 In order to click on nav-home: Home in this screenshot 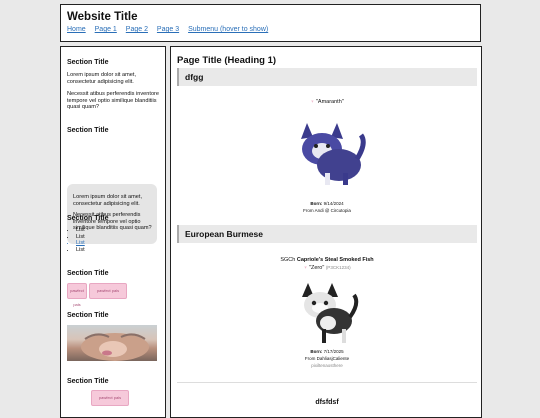, I will do `click(76, 29)`.